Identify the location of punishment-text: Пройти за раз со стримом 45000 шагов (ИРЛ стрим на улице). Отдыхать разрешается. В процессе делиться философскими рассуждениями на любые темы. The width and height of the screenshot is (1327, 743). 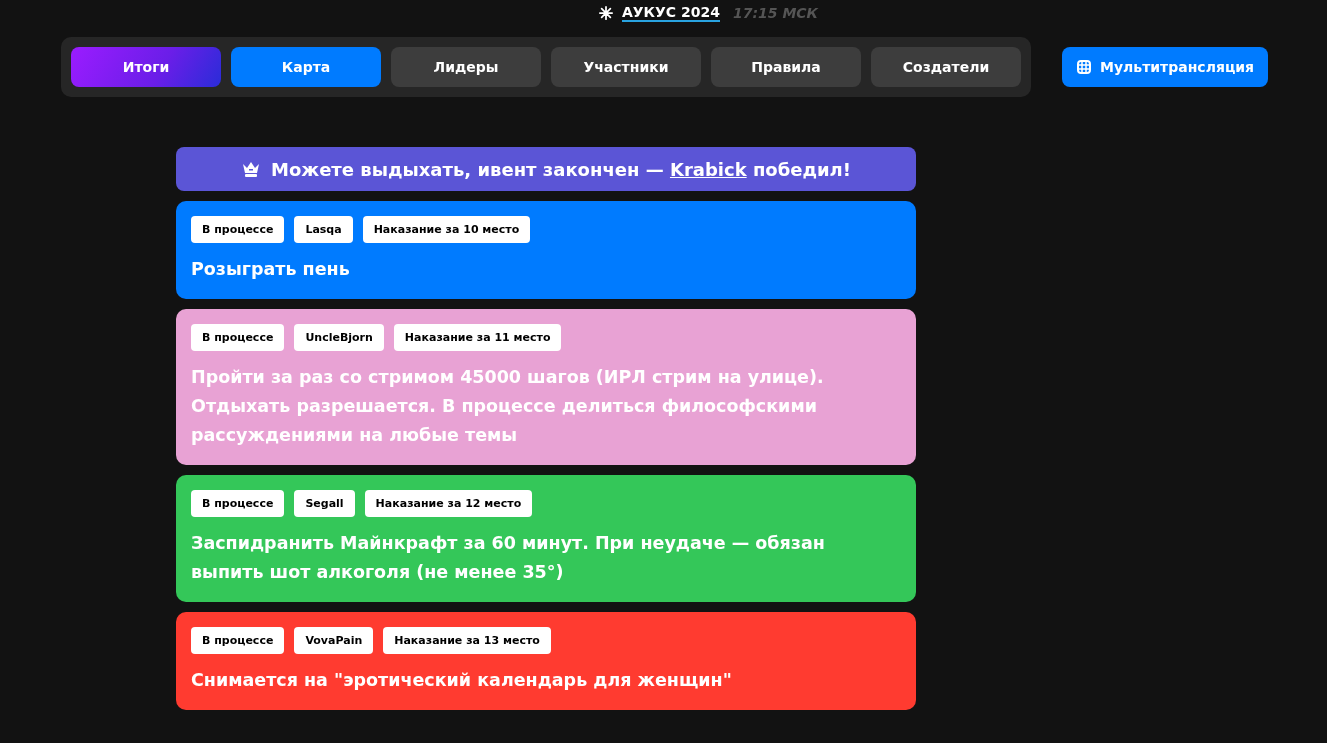
(508, 406).